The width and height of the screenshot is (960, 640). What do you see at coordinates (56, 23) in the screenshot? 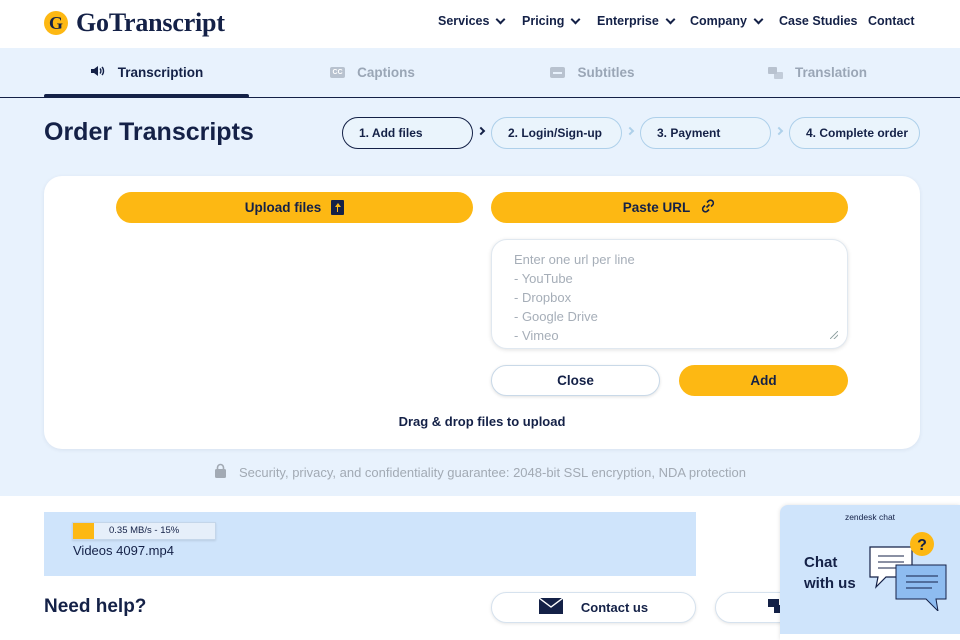
I see `logo-mark-icon: G` at bounding box center [56, 23].